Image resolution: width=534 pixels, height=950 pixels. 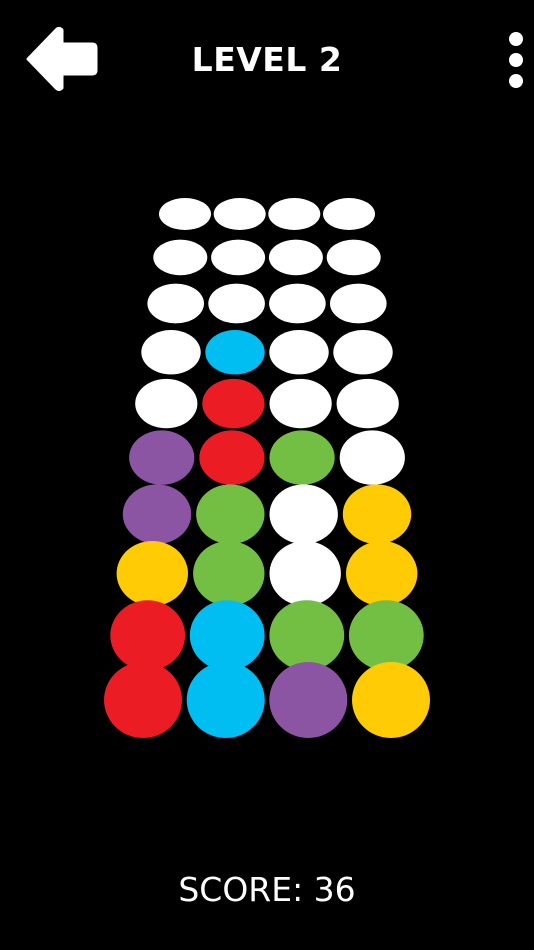 What do you see at coordinates (148, 635) in the screenshot?
I see `dot-r9-c1` at bounding box center [148, 635].